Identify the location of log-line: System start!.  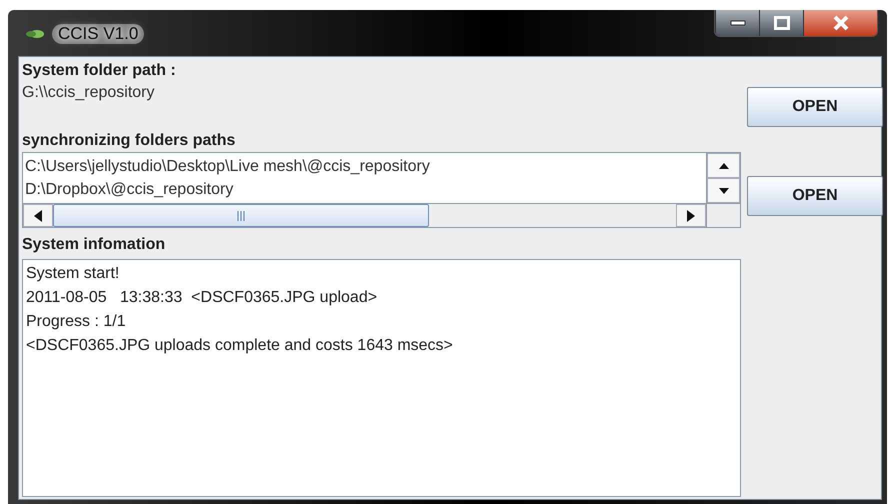
(73, 274).